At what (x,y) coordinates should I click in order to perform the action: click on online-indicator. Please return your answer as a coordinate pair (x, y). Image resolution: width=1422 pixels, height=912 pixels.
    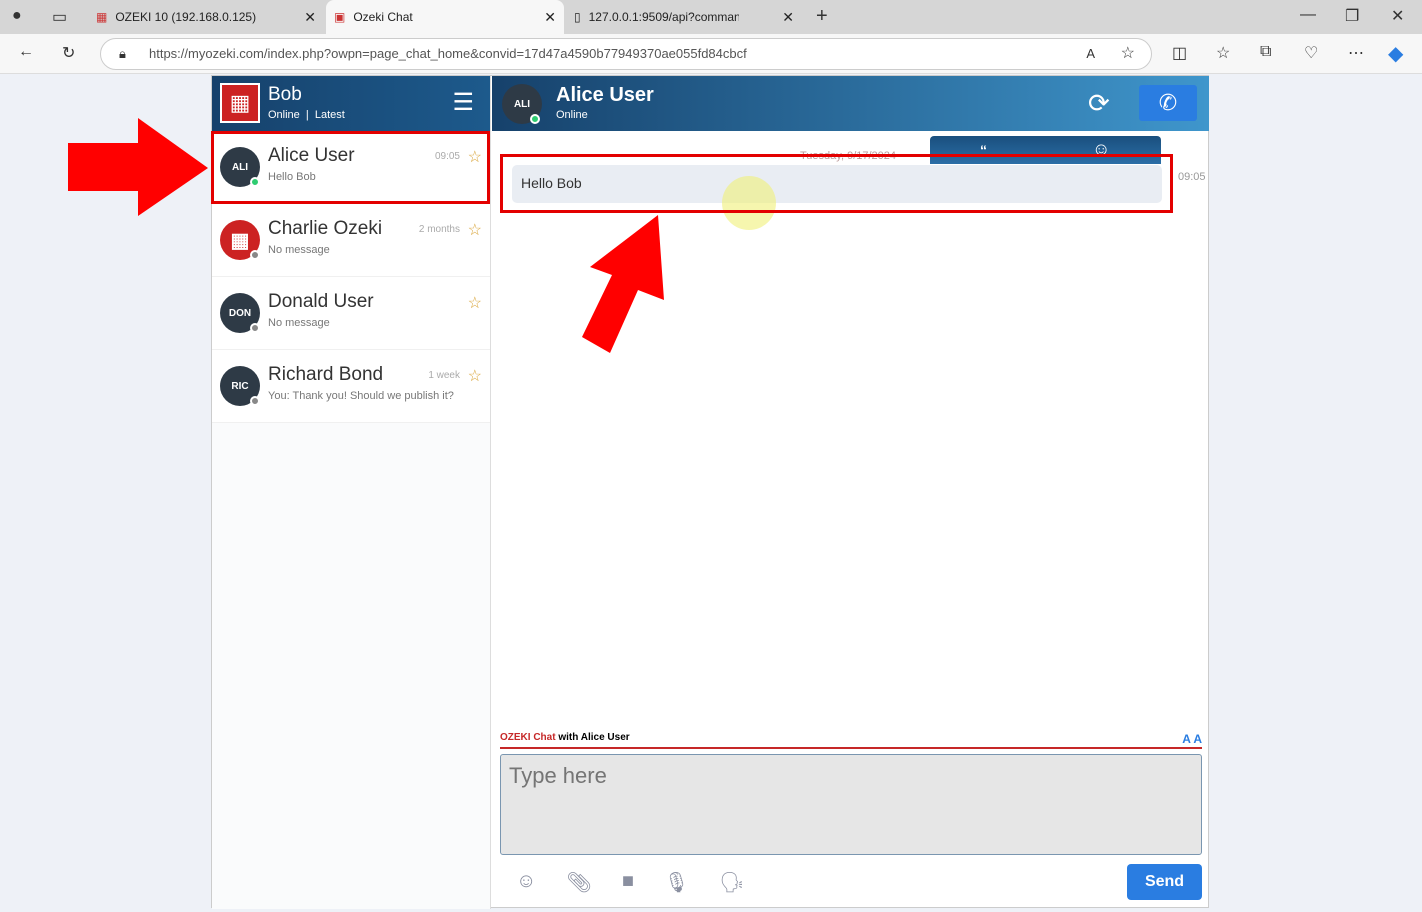
    Looking at the image, I should click on (535, 119).